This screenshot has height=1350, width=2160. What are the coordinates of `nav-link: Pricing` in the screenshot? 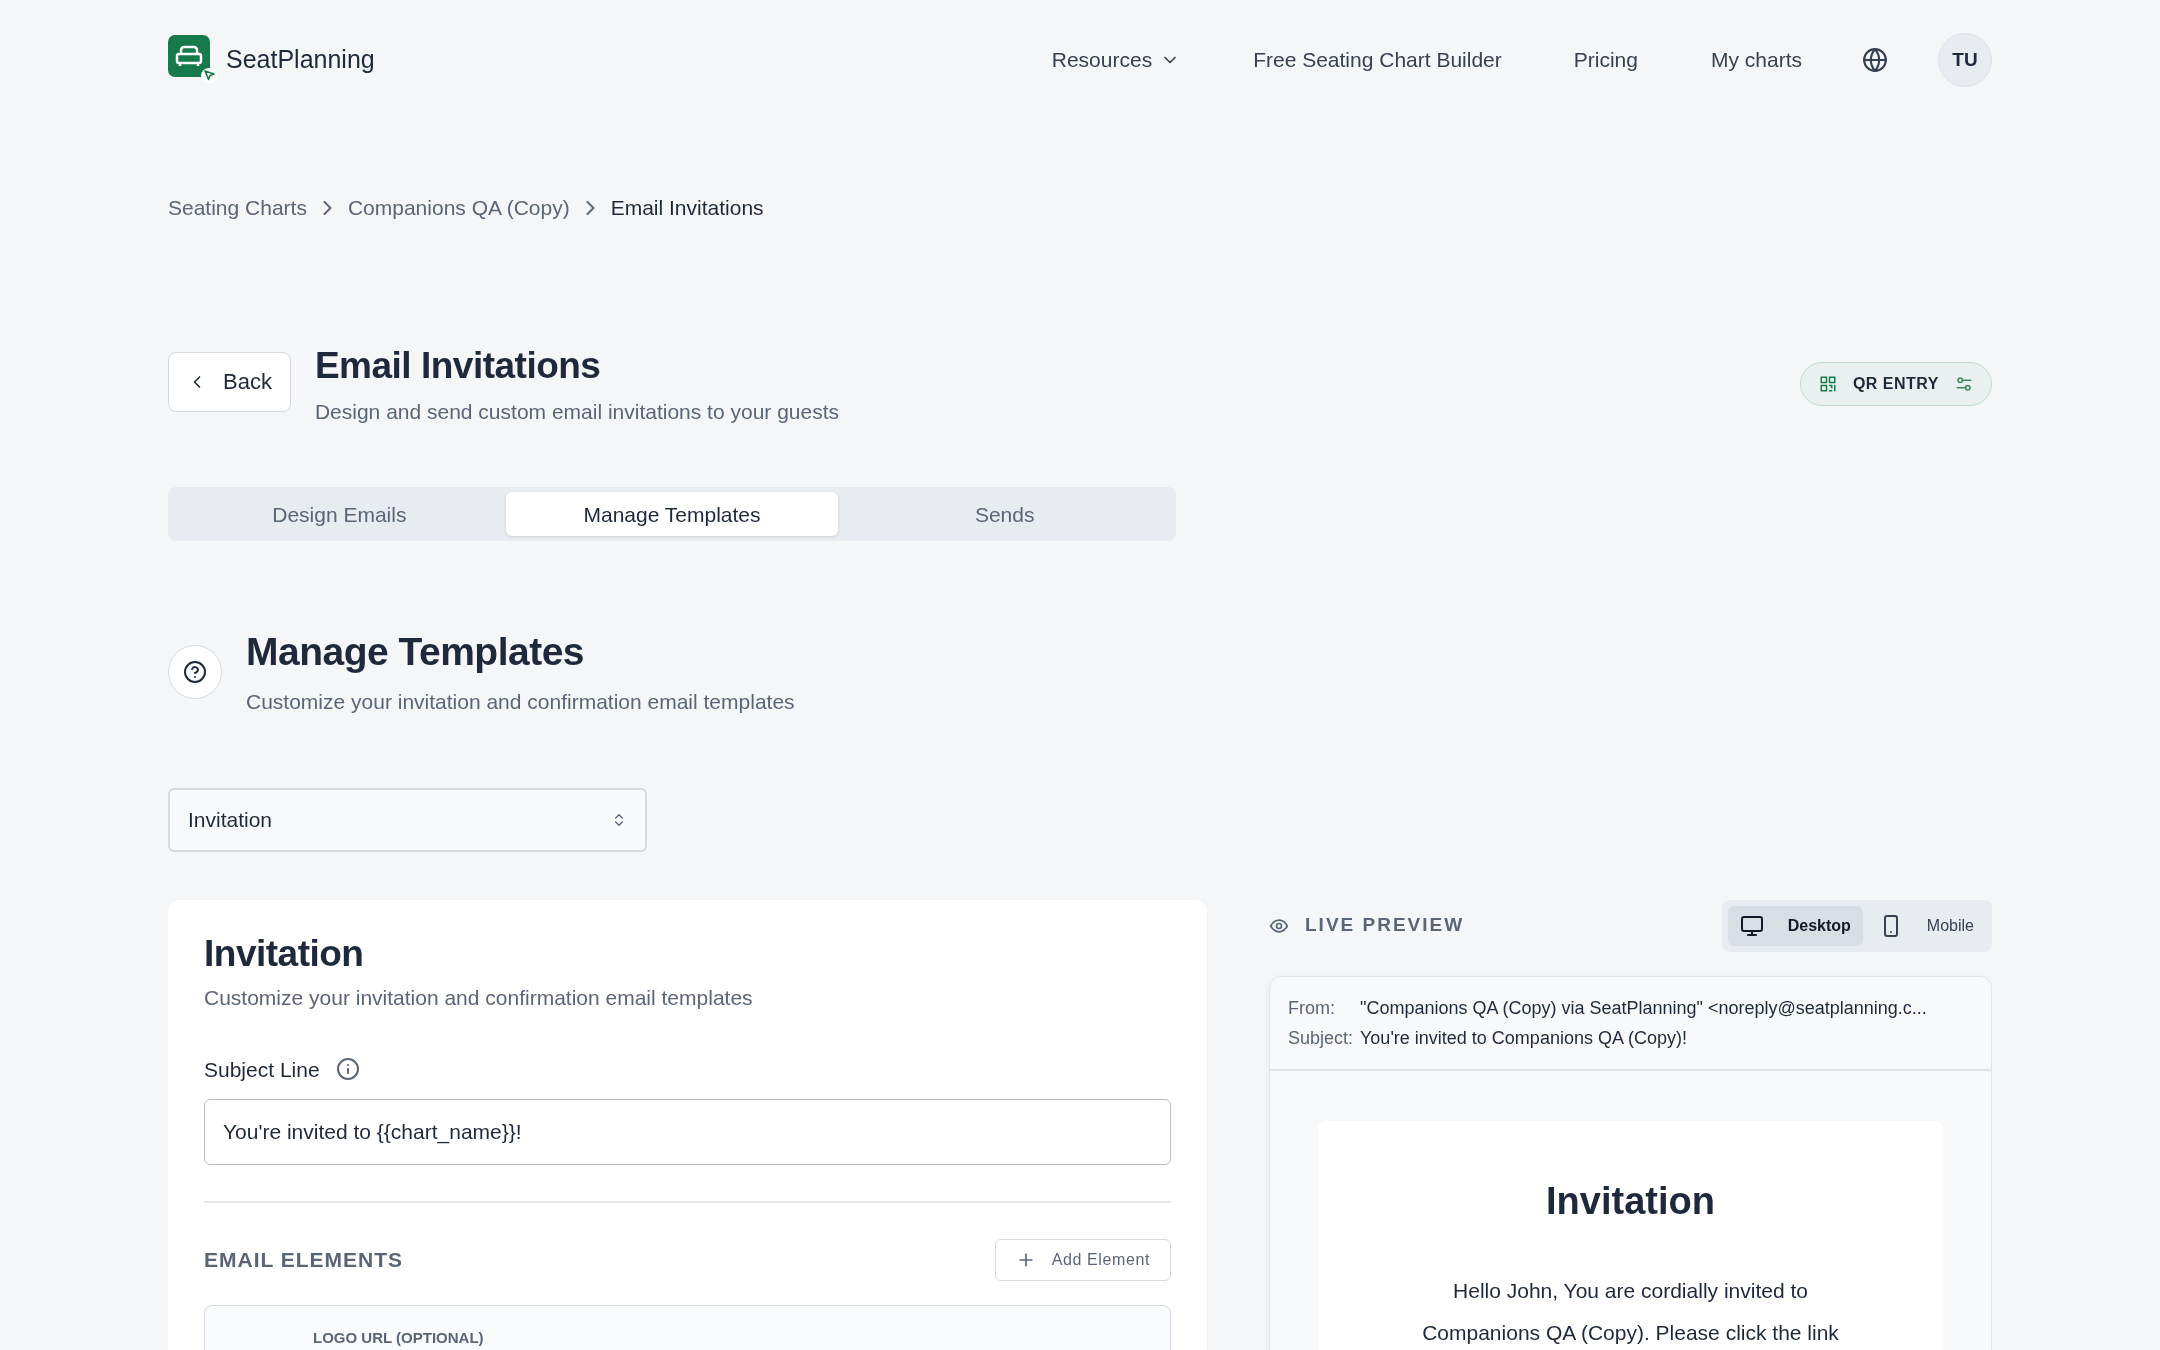 It's located at (1605, 60).